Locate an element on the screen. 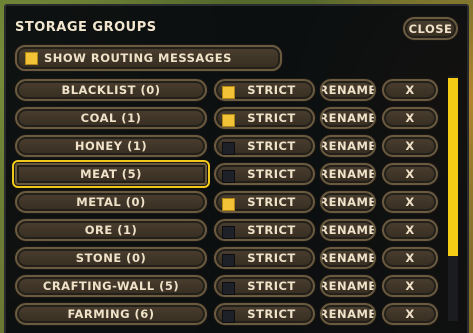 The height and width of the screenshot is (333, 473). group-name-button: CRAFTING-WALL (5) is located at coordinates (111, 286).